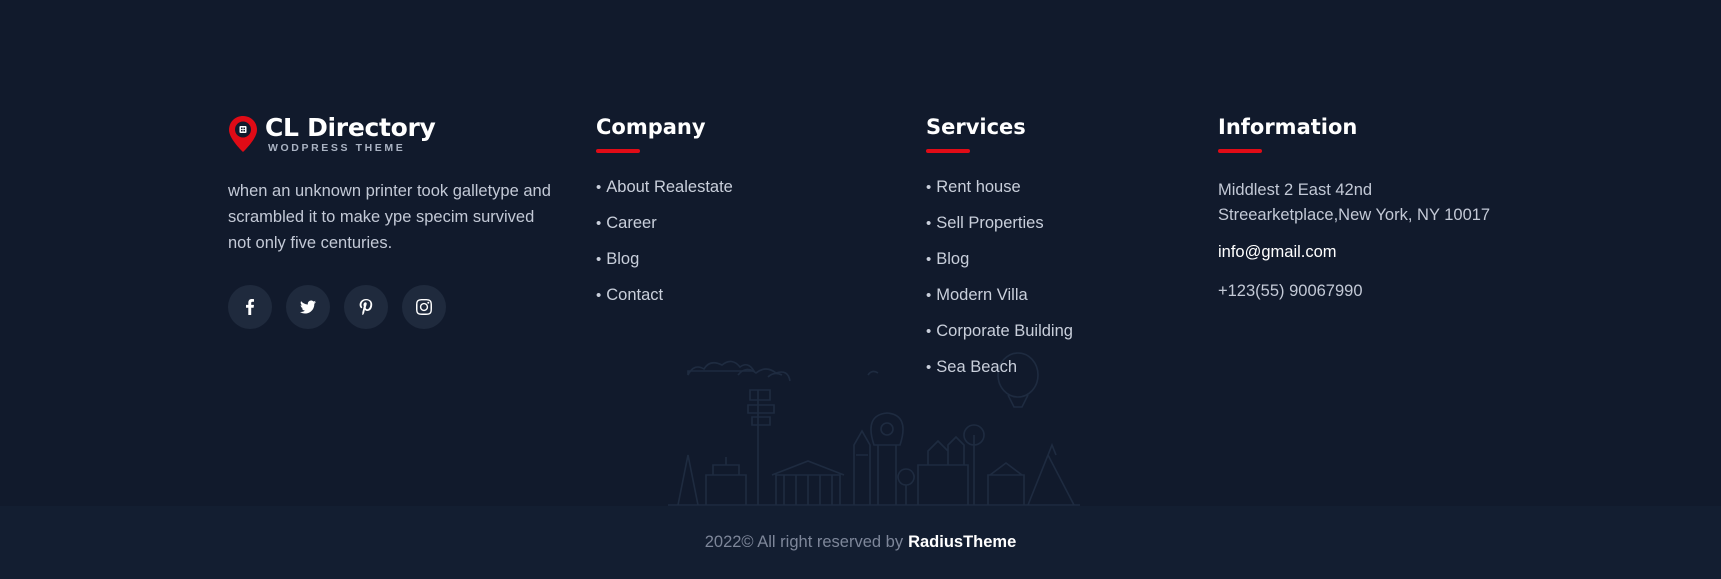 This screenshot has width=1721, height=579. I want to click on company-link: • Career, so click(736, 231).